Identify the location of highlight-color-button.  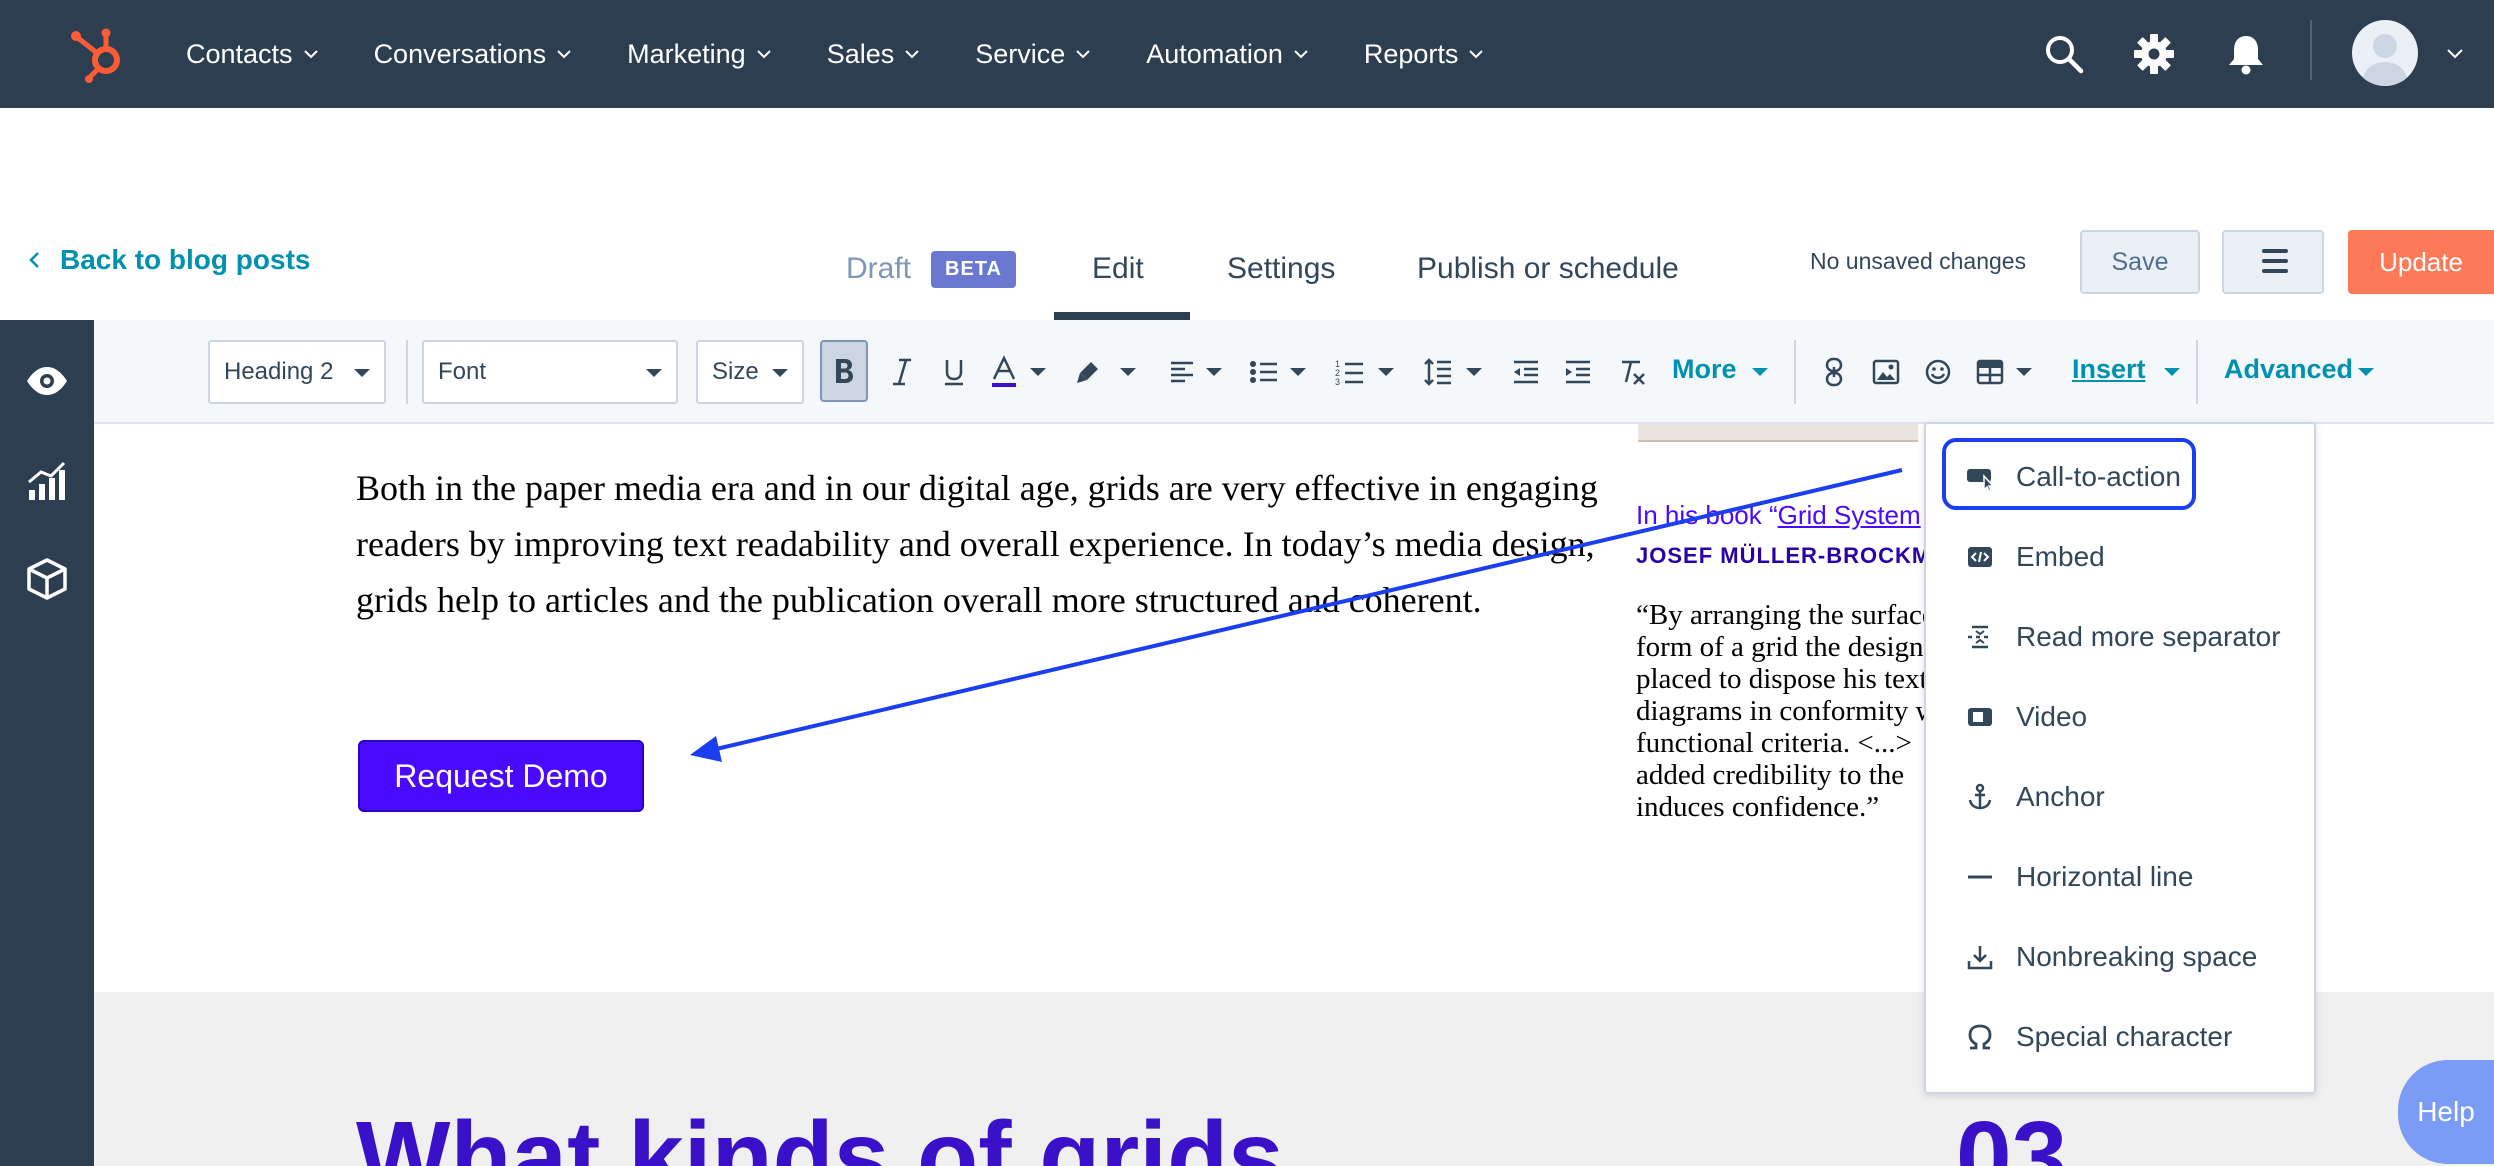
(1088, 372).